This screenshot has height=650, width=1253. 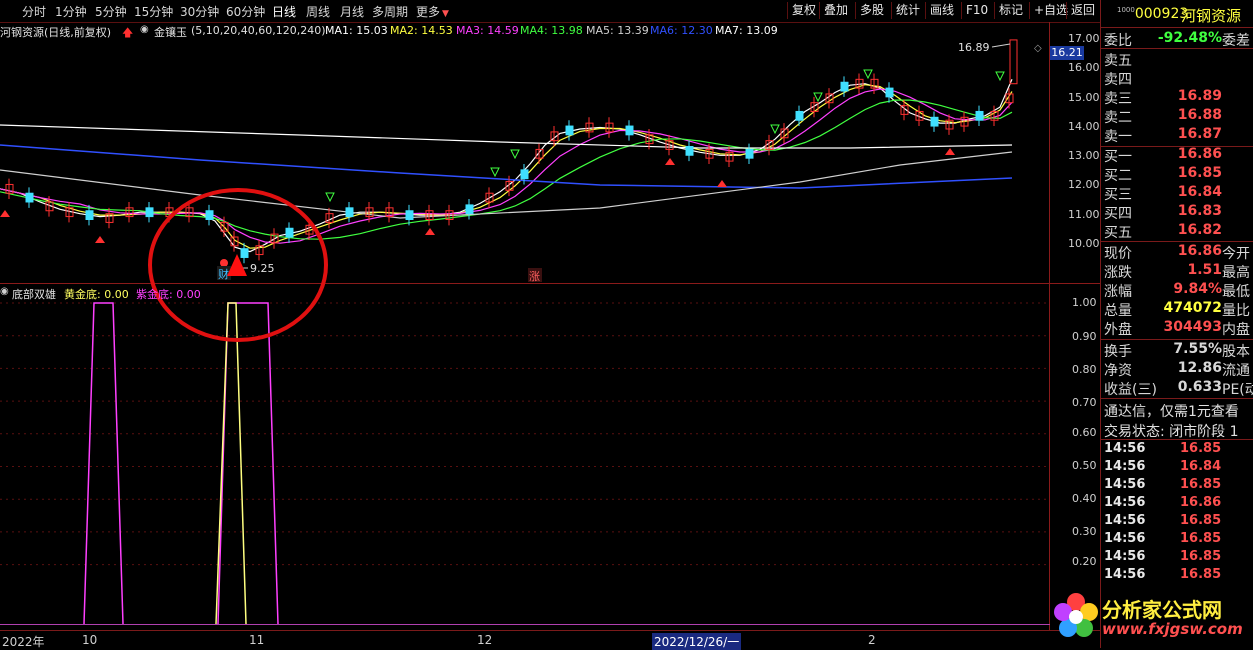 I want to click on sell-row: 卖二 16.88, so click(x=1178, y=116).